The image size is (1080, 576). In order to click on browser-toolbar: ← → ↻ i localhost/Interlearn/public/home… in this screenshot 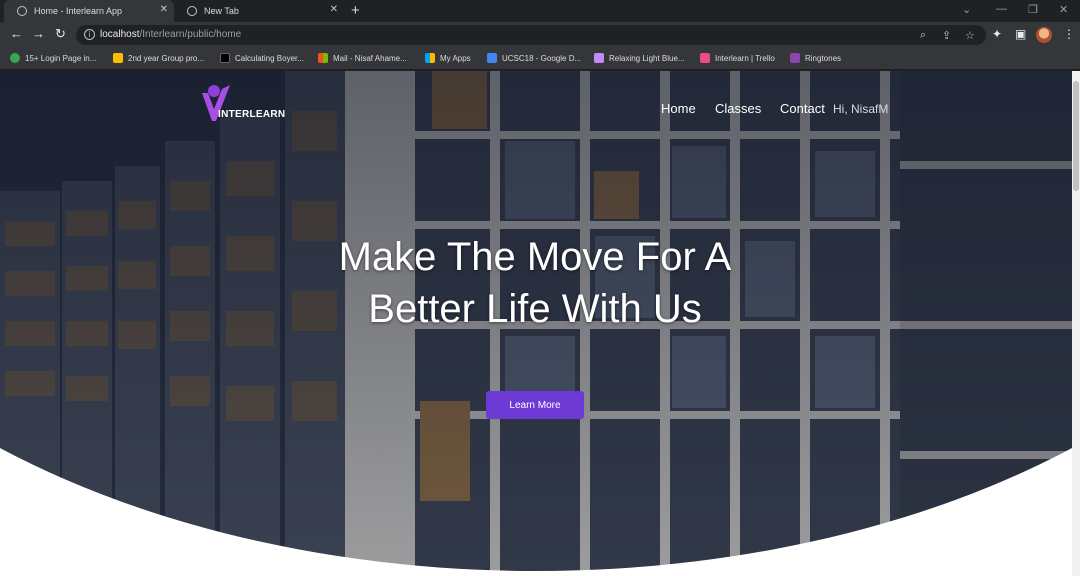, I will do `click(540, 35)`.